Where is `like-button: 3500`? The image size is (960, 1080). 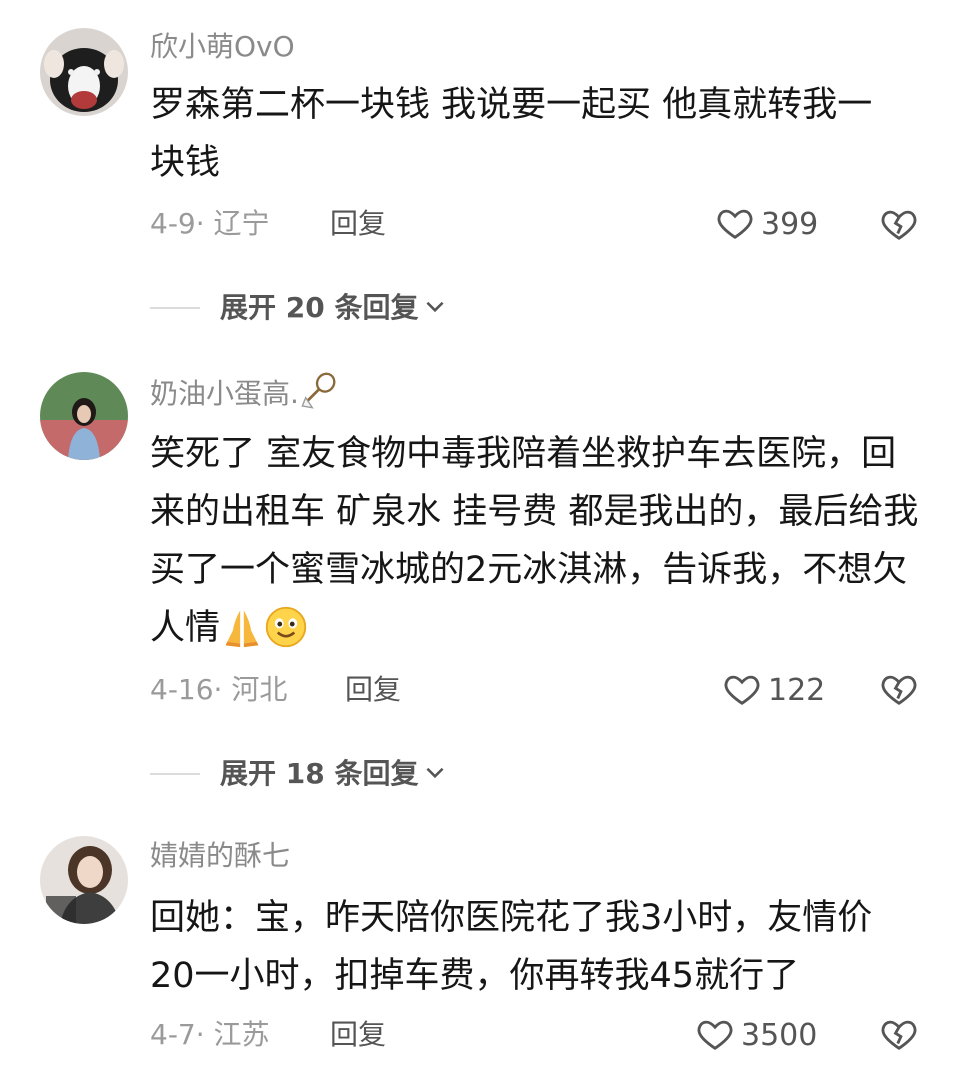
like-button: 3500 is located at coordinates (756, 1036).